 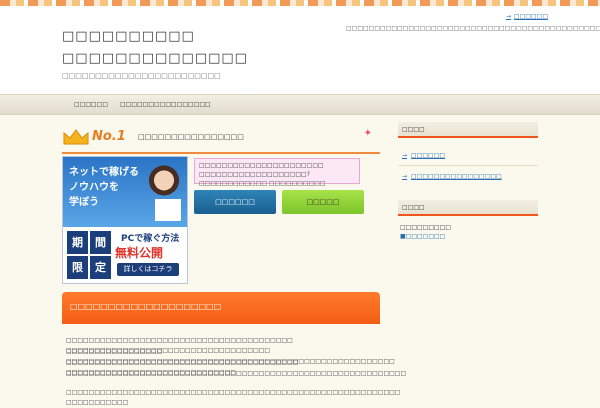 What do you see at coordinates (221, 308) in the screenshot?
I see `section-heading: □□□□□□□□□□□□□□□□□□□□` at bounding box center [221, 308].